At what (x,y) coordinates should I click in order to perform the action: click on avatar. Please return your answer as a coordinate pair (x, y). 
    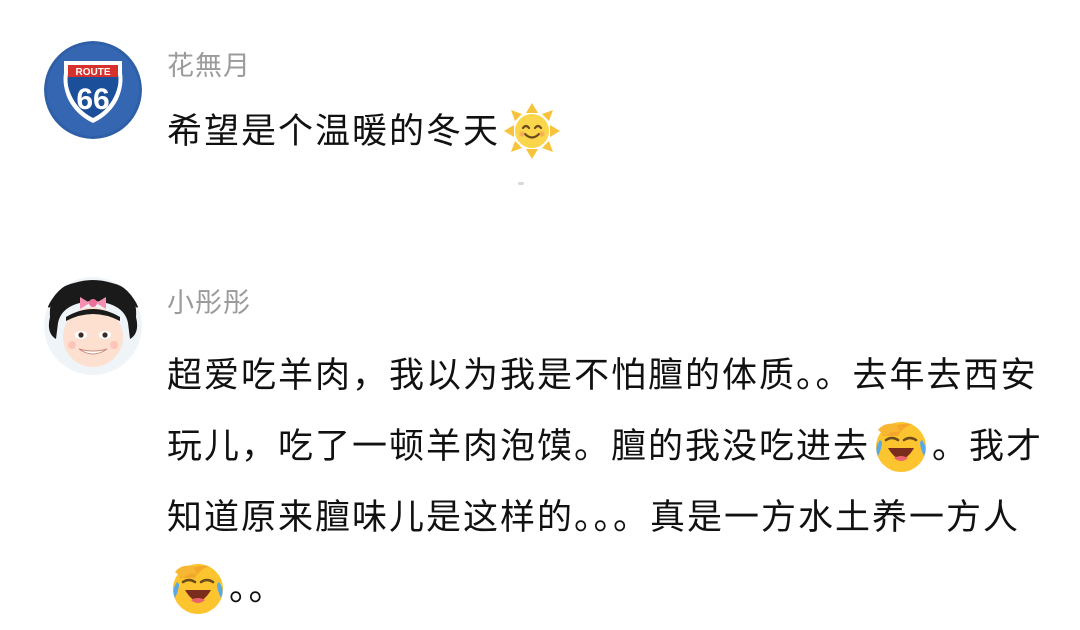
    Looking at the image, I should click on (93, 326).